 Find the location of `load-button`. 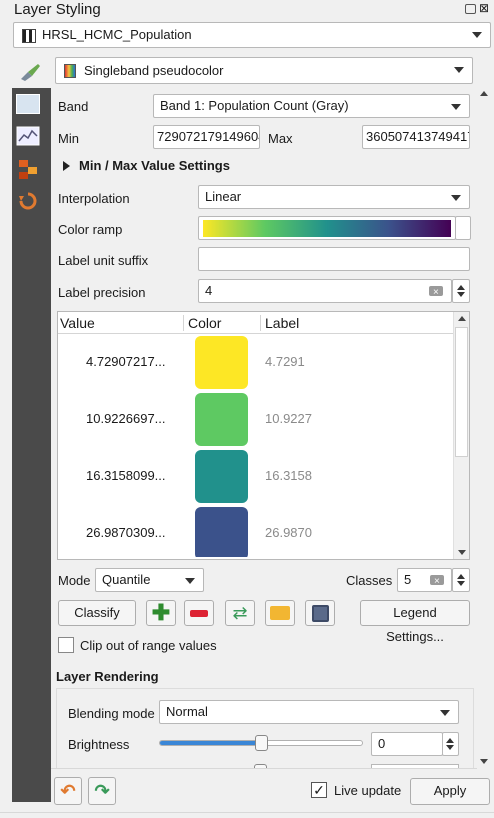

load-button is located at coordinates (280, 613).